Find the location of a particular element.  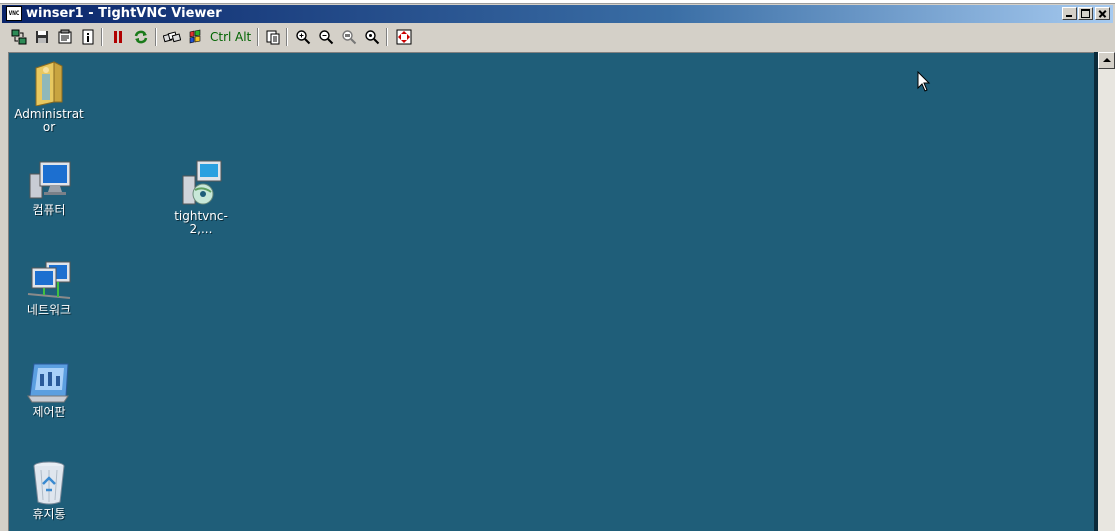

desktop-icon-network: 네트워크 is located at coordinates (49, 288).